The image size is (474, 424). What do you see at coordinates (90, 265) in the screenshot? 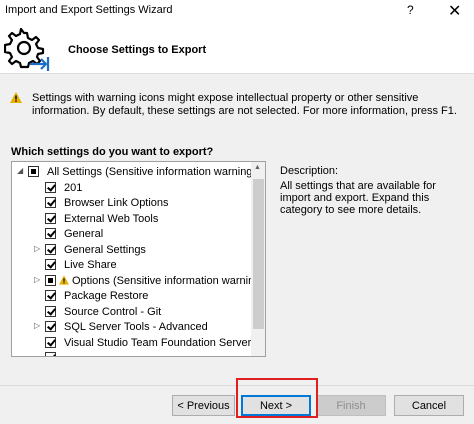
I see `tree-item-label: Live Share` at bounding box center [90, 265].